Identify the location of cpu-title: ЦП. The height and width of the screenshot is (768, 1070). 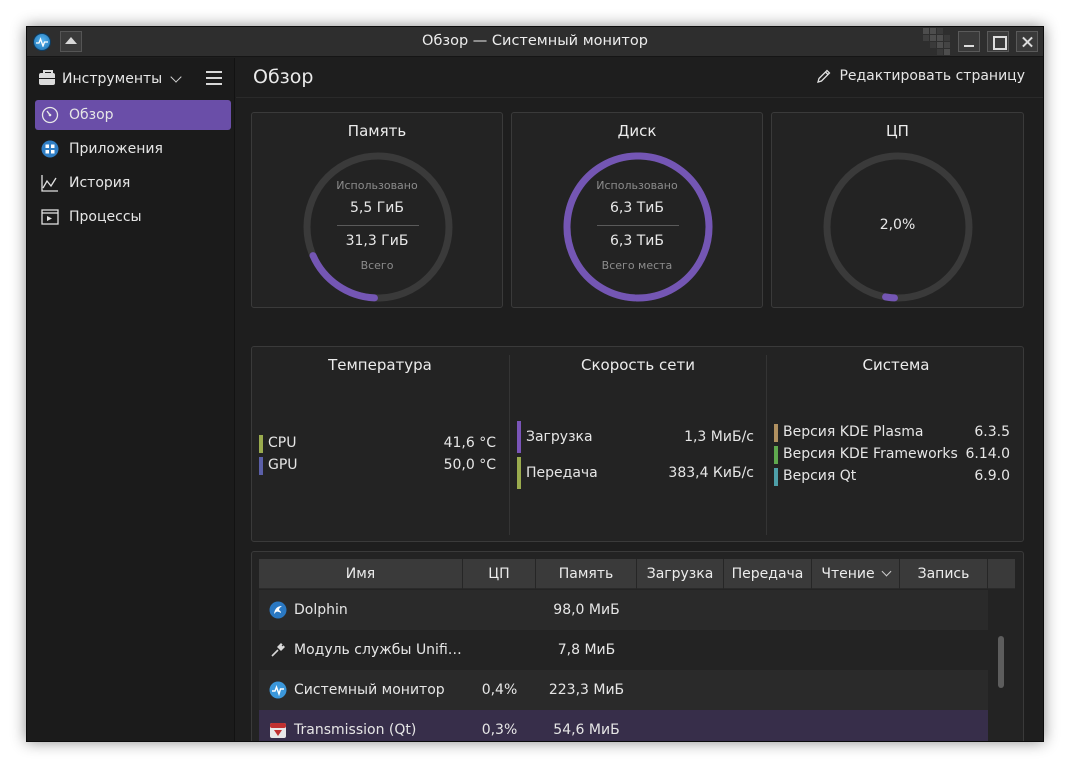
(897, 131).